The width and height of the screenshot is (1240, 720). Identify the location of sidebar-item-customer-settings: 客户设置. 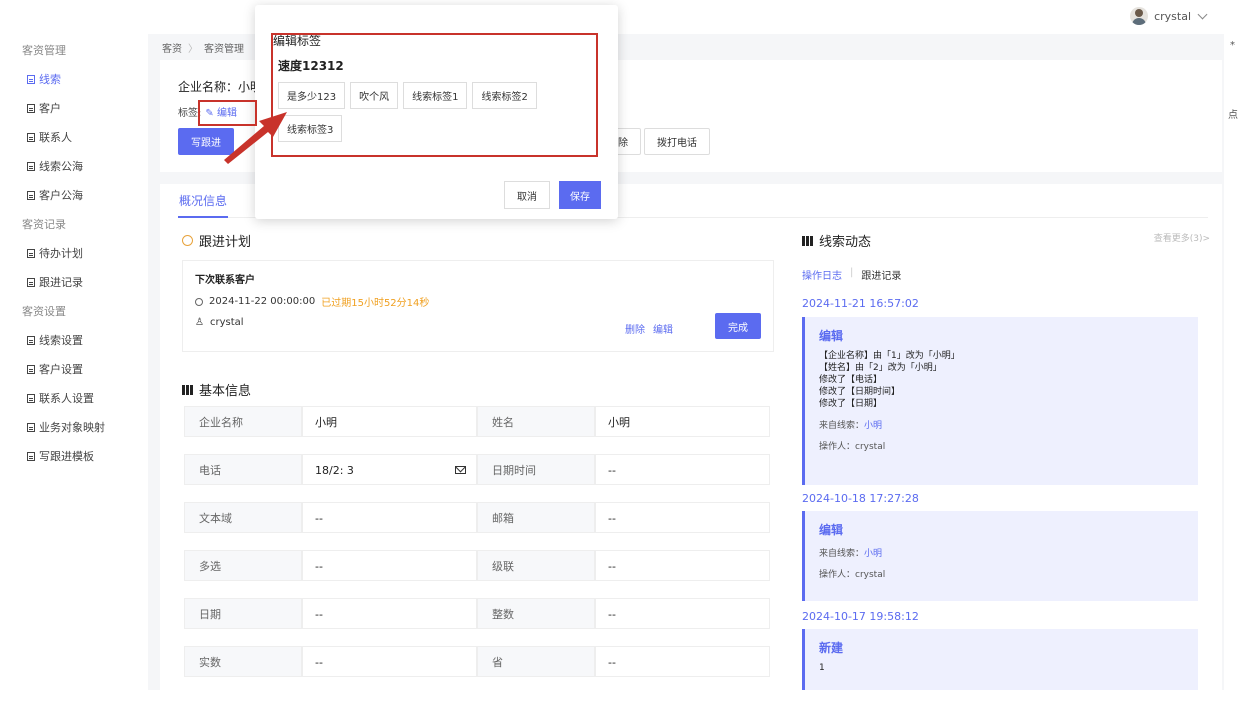
(74, 369).